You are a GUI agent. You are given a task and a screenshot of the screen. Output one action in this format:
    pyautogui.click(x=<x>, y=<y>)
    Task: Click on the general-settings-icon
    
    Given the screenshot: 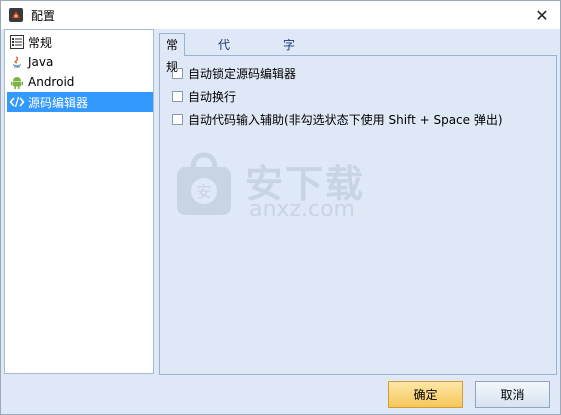 What is the action you would take?
    pyautogui.click(x=17, y=42)
    